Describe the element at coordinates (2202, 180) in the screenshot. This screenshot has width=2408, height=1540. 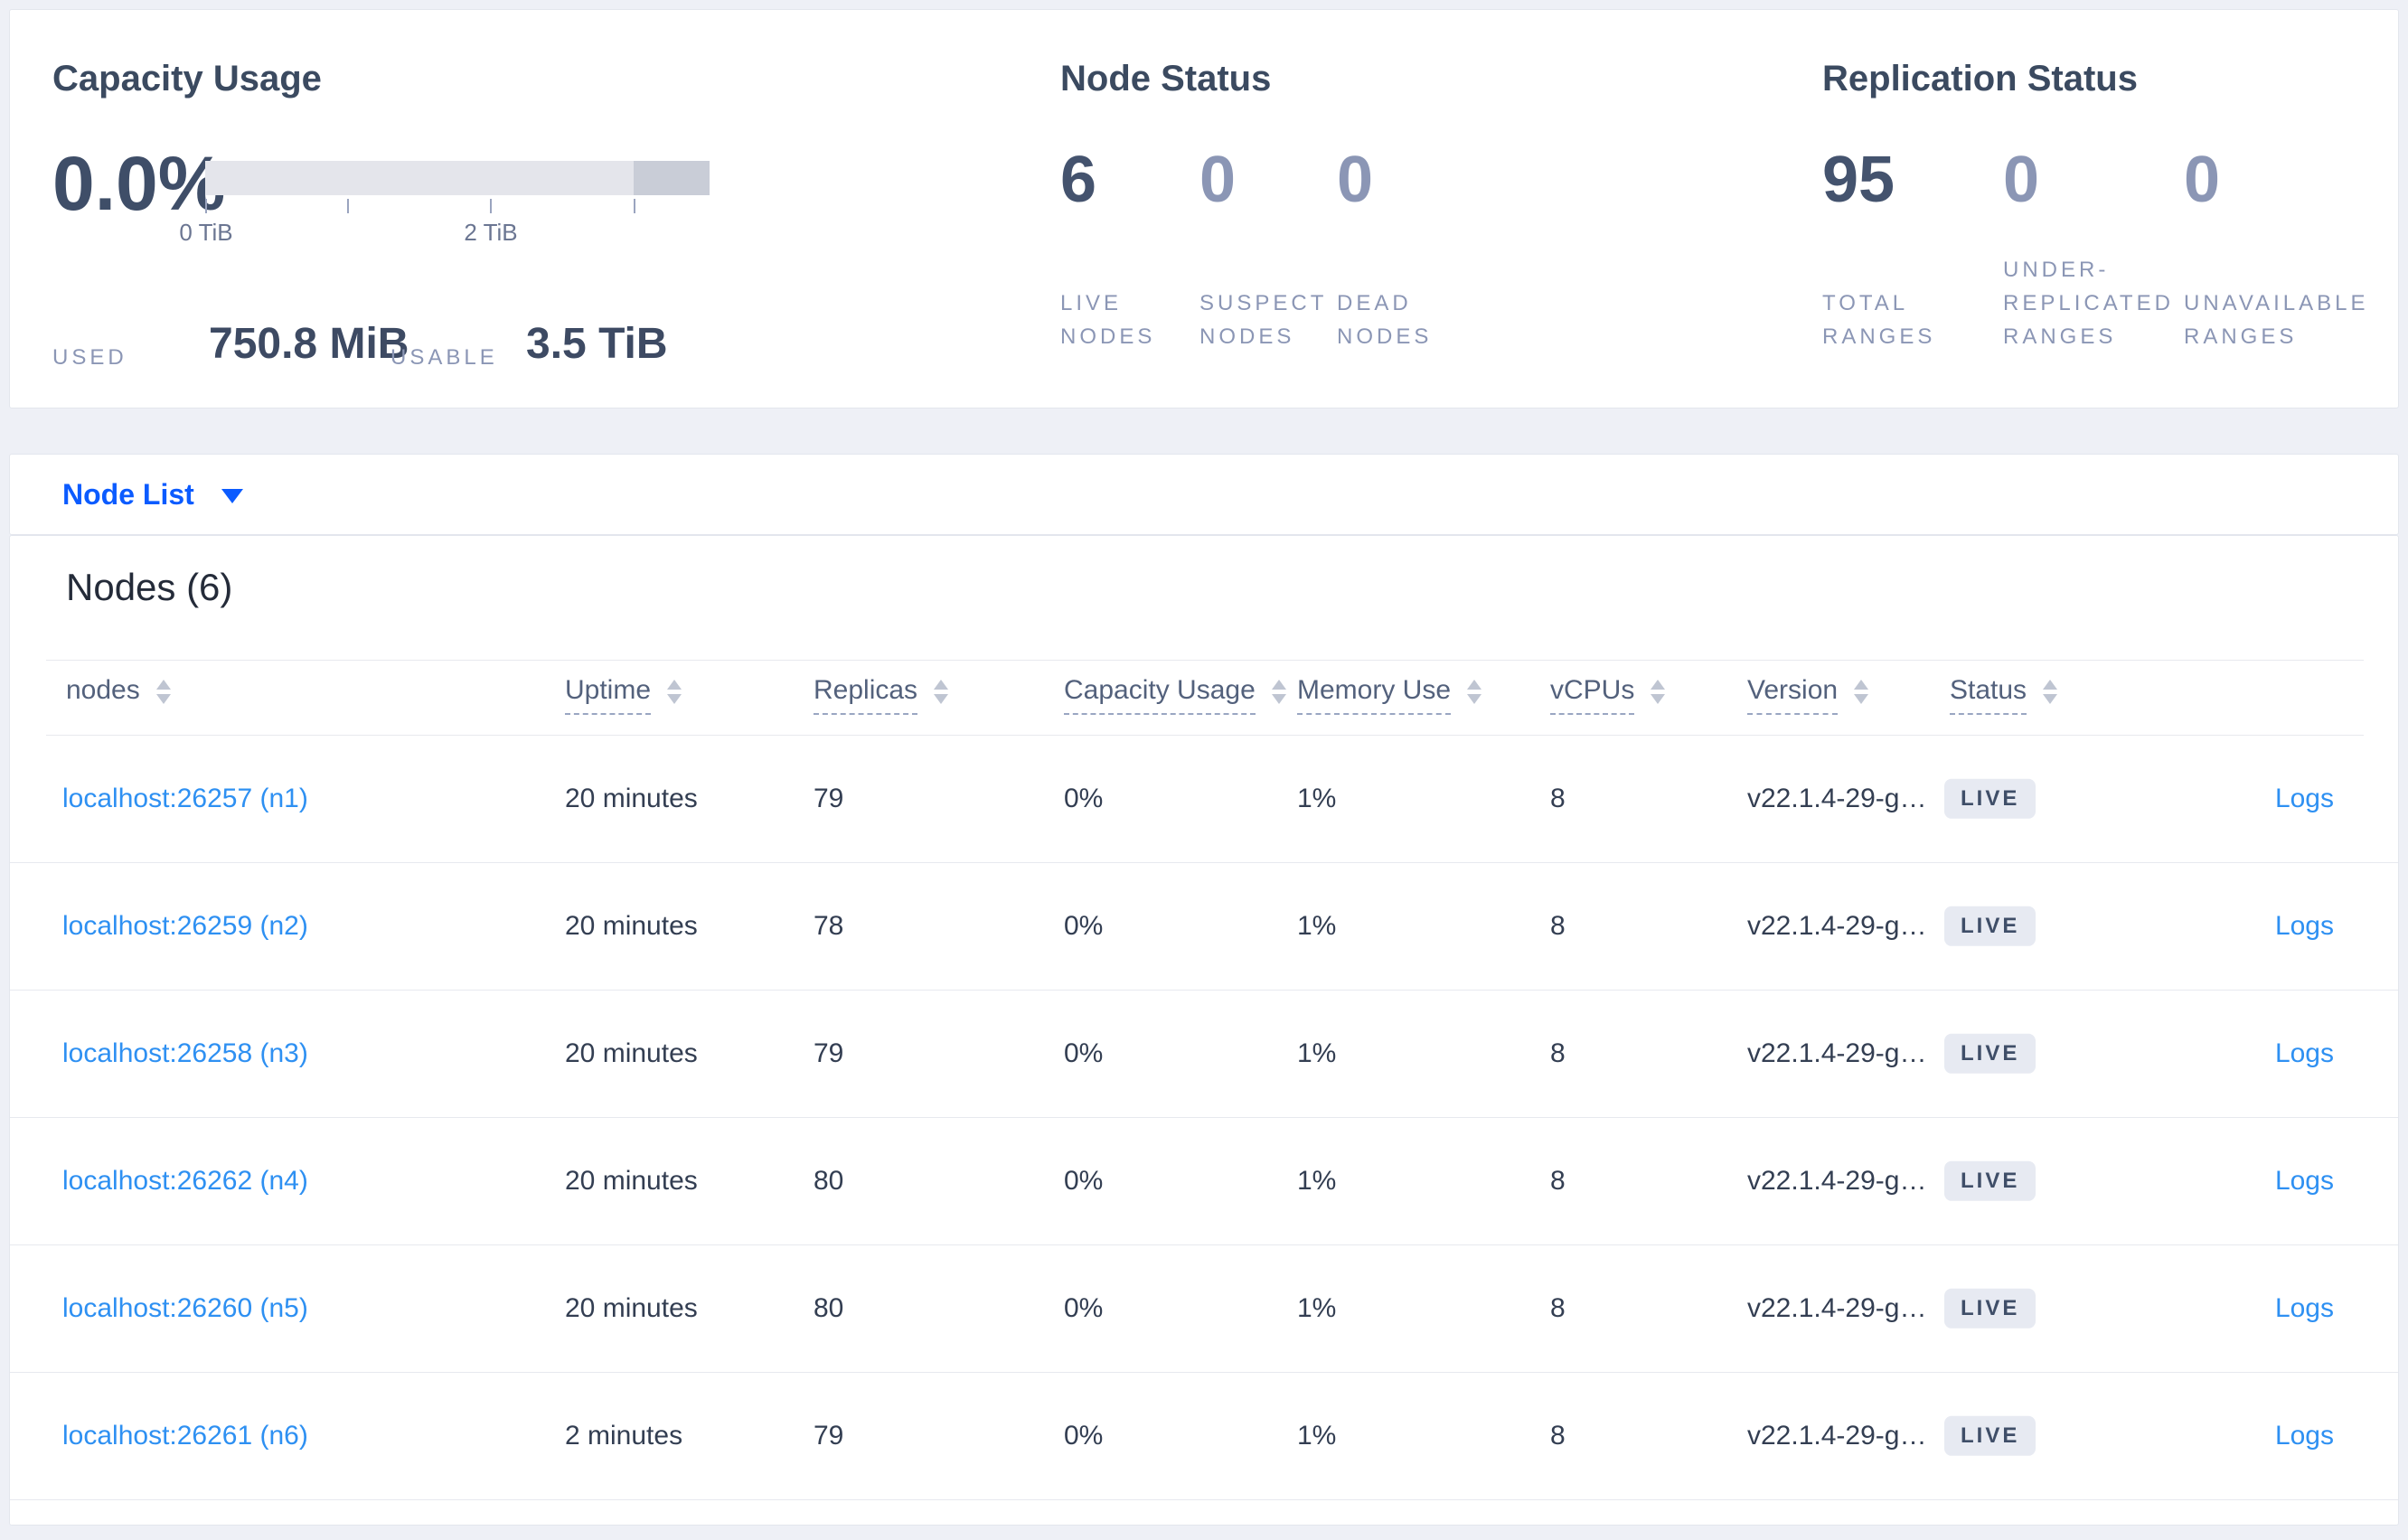
I see `replication-stat-value: 0` at that location.